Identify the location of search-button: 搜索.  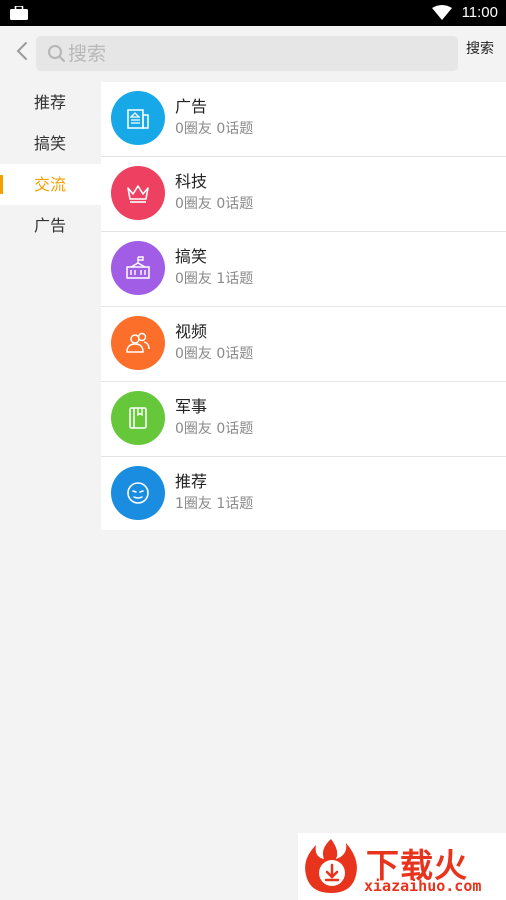
(480, 48).